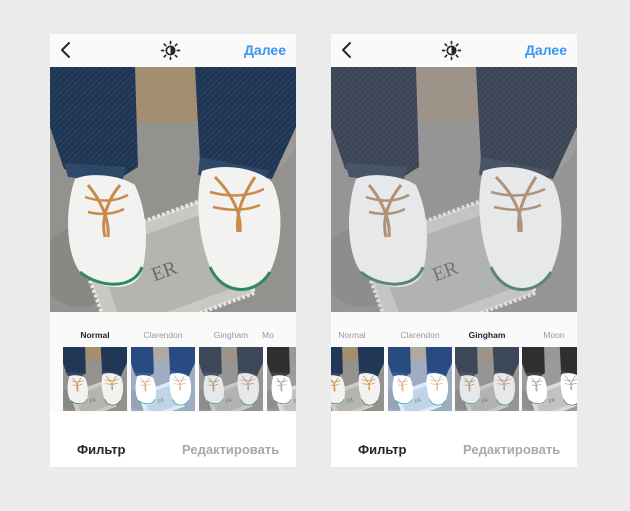 The height and width of the screenshot is (511, 630). What do you see at coordinates (554, 335) in the screenshot?
I see `filter-label: Moon` at bounding box center [554, 335].